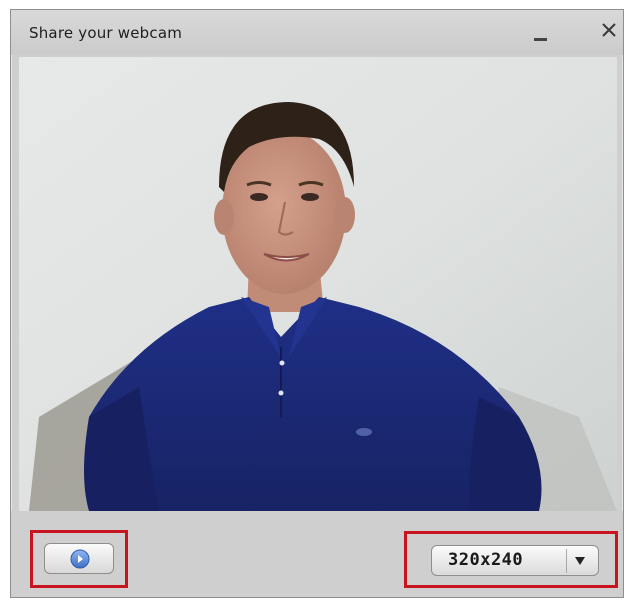  I want to click on play-icon, so click(80, 559).